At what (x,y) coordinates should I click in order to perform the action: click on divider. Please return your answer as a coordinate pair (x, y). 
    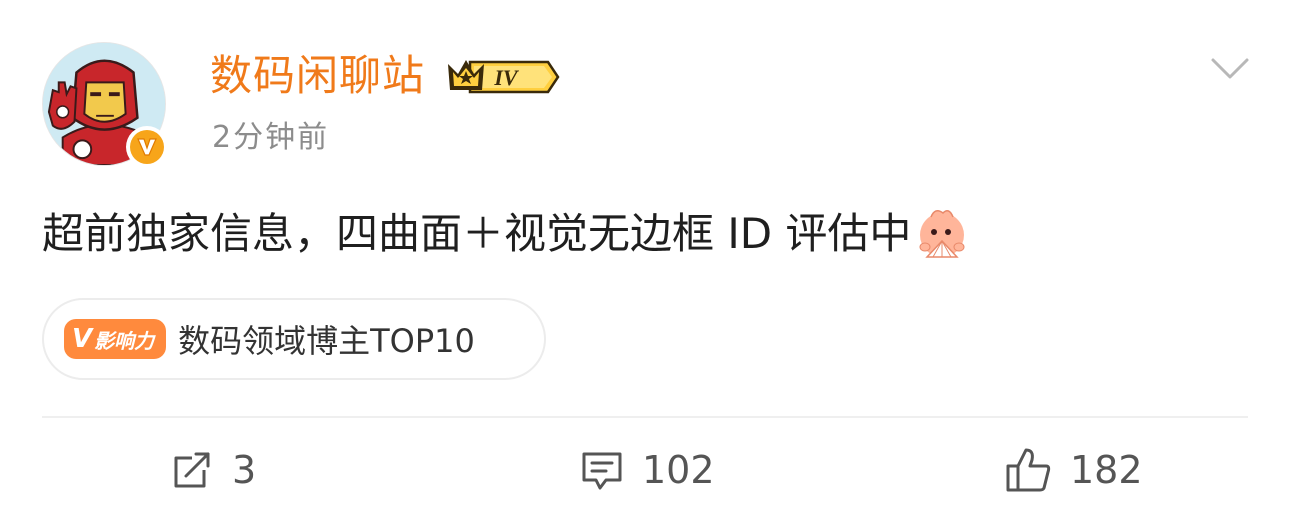
    Looking at the image, I should click on (645, 417).